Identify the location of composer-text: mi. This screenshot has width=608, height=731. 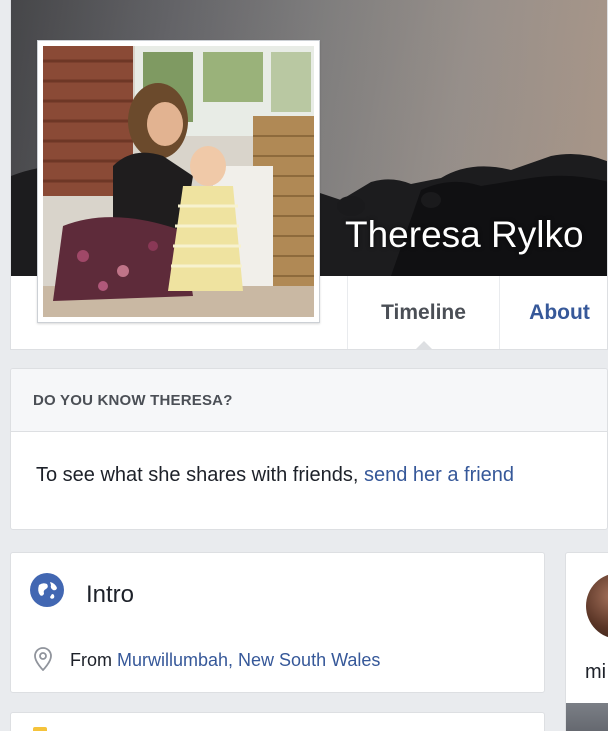
(596, 672).